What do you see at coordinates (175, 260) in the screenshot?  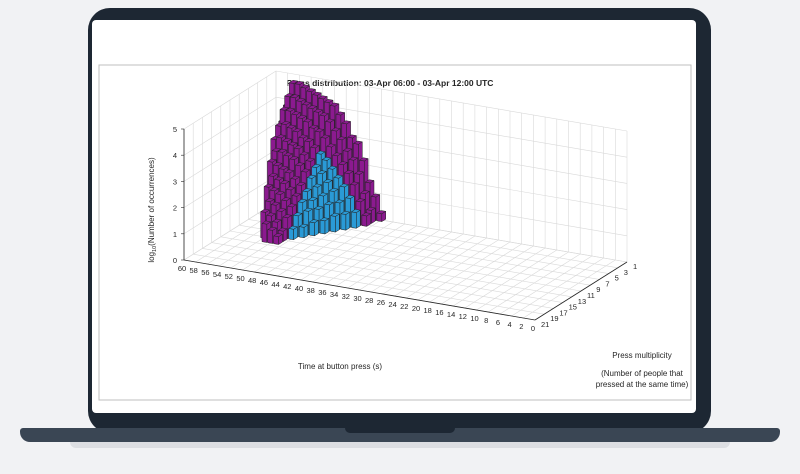 I see `z-tick-label: 0` at bounding box center [175, 260].